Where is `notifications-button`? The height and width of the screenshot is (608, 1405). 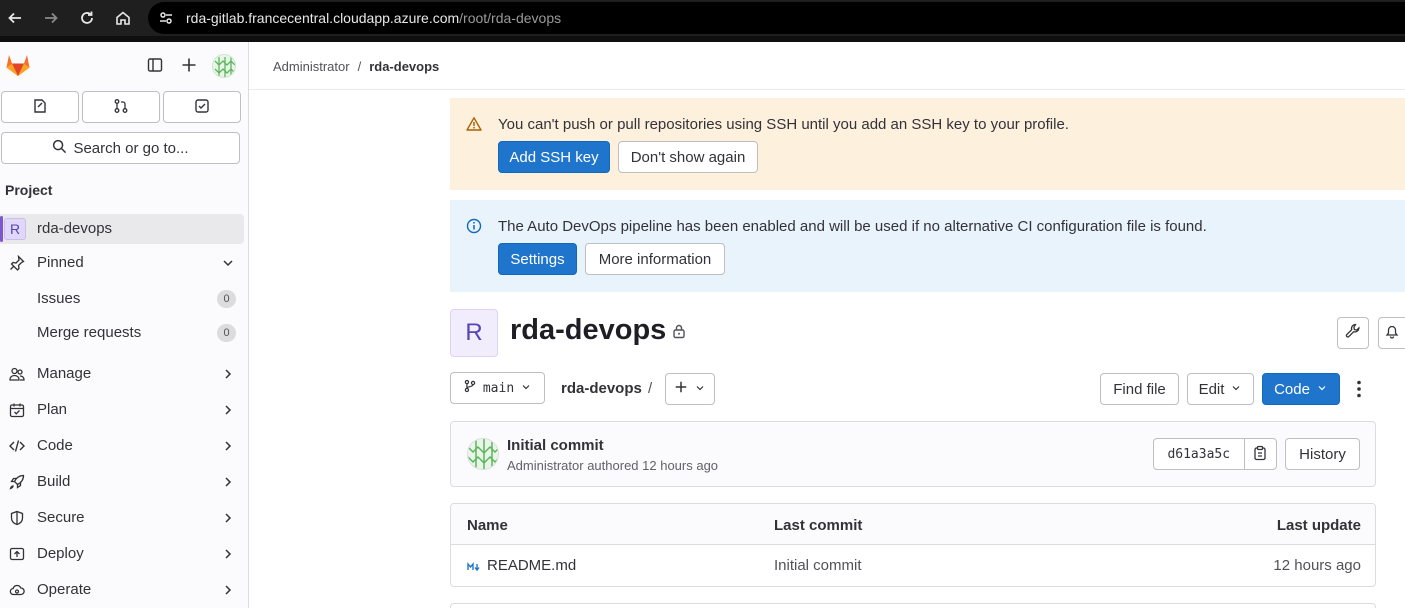
notifications-button is located at coordinates (1391, 333).